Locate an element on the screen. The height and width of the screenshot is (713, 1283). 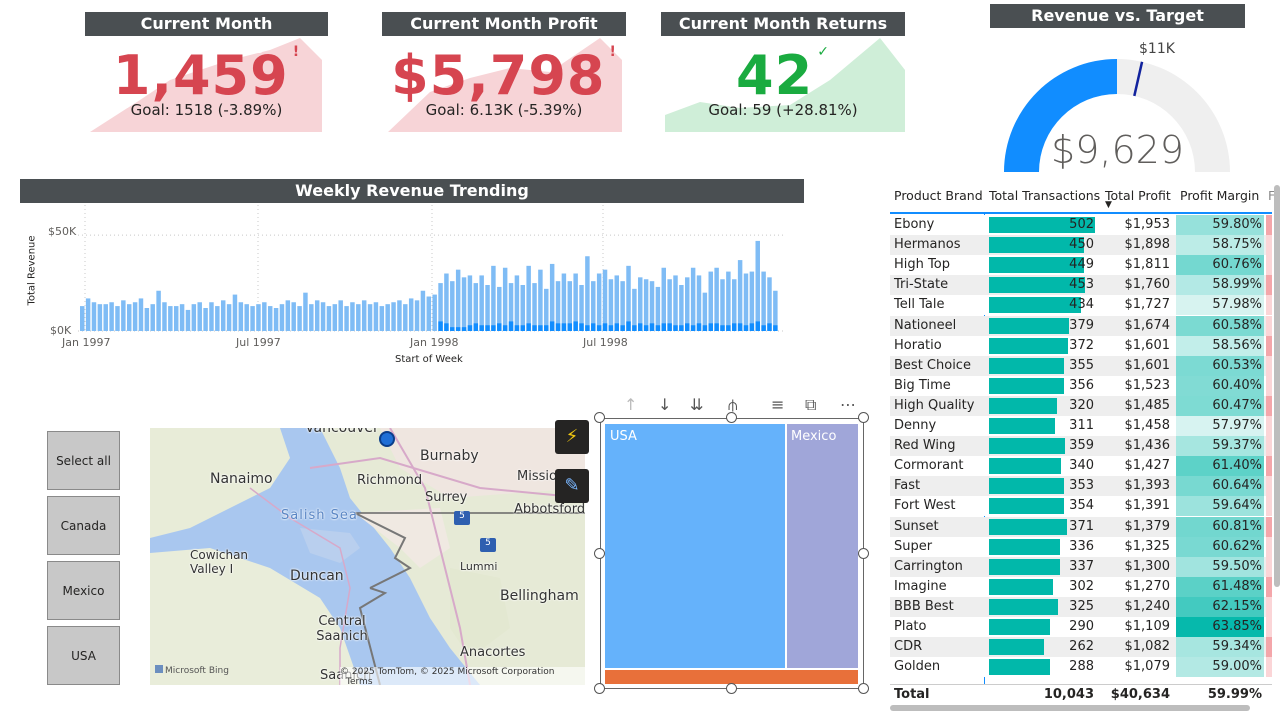
table-row: Nationeel 379 $1,674 60.58% is located at coordinates (1081, 325).